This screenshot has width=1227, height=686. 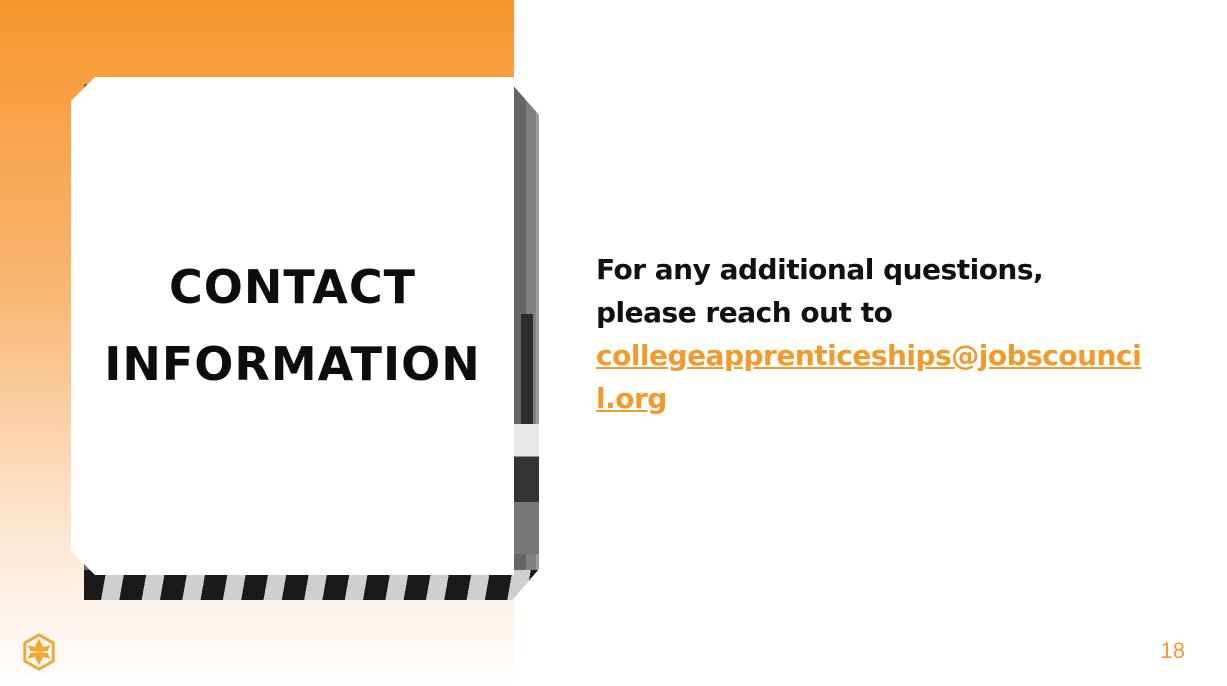 I want to click on page-number: 18, so click(x=1172, y=650).